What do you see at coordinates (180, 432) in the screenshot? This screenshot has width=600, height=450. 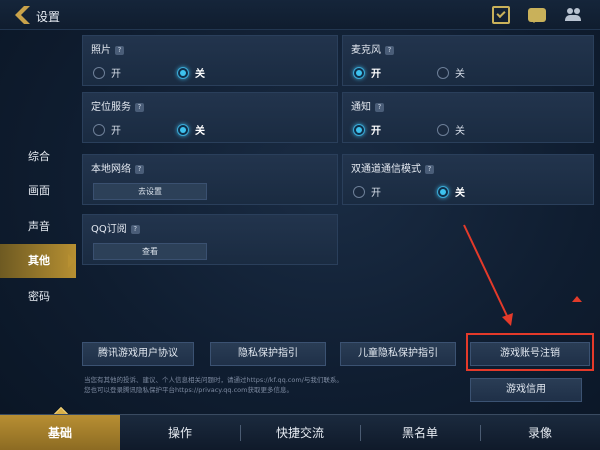 I see `tab-controls: 操作` at bounding box center [180, 432].